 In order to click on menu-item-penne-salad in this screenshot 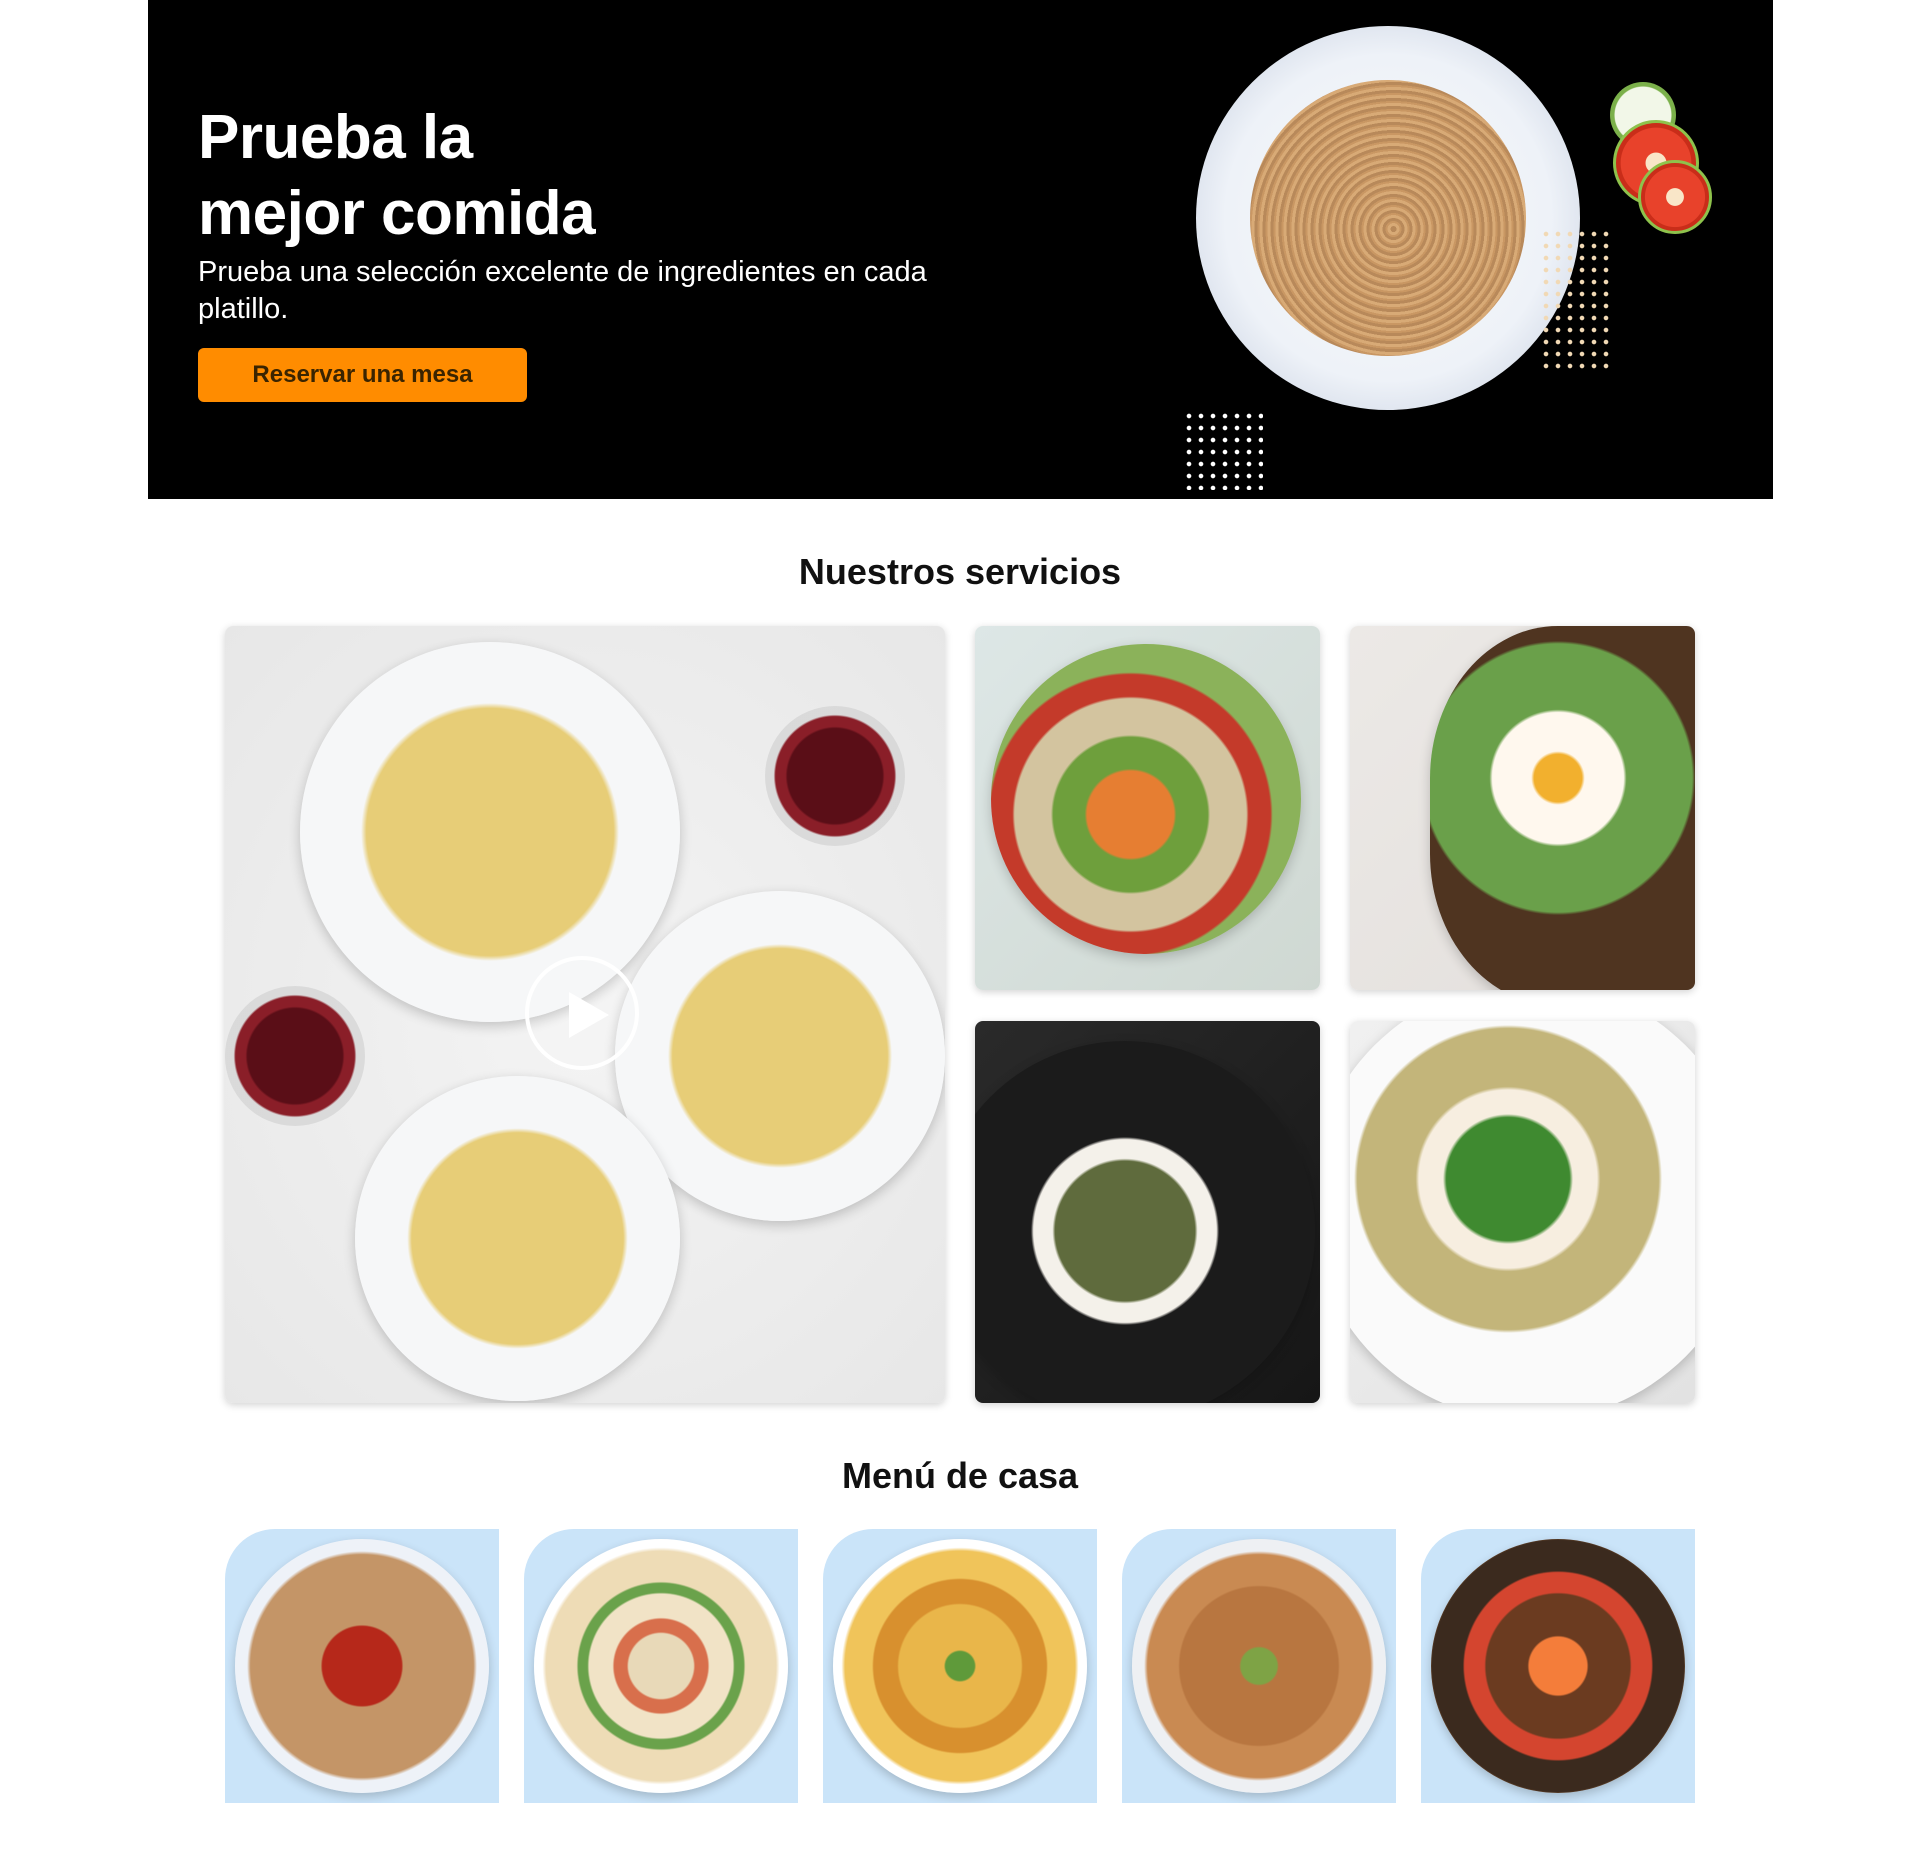, I will do `click(661, 1666)`.